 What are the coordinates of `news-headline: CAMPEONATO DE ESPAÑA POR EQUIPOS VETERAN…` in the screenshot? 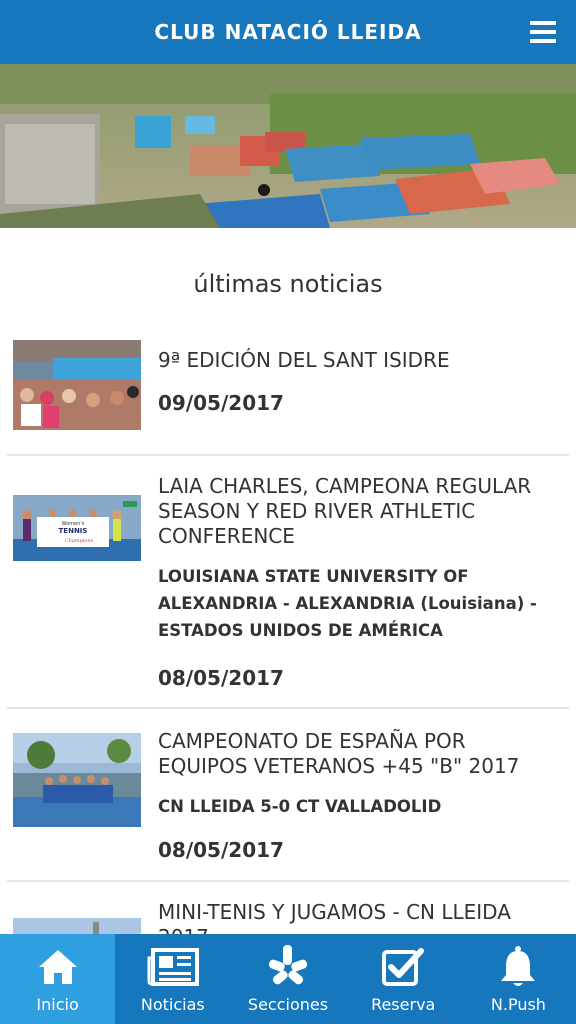 It's located at (339, 753).